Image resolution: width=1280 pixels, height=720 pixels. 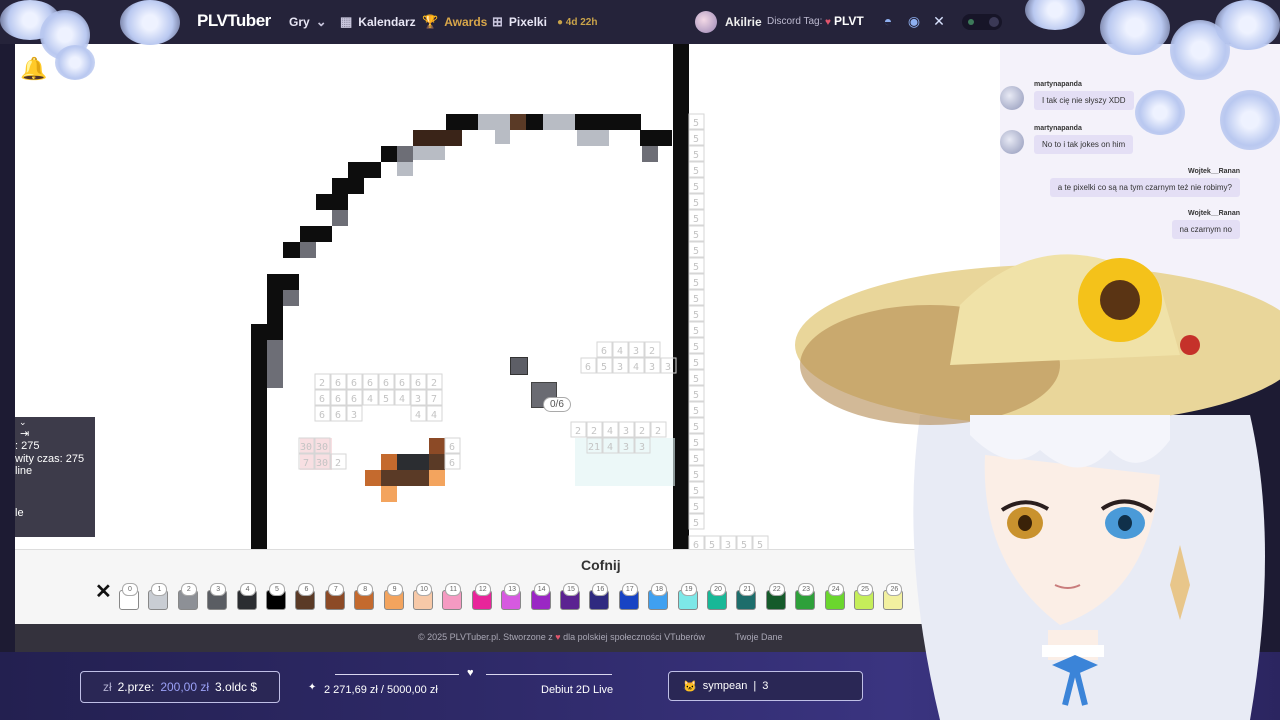 What do you see at coordinates (659, 589) in the screenshot?
I see `color-swatch-number: 18` at bounding box center [659, 589].